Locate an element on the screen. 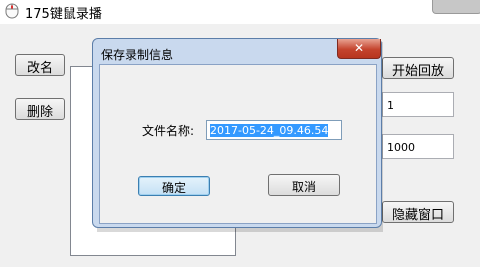 This screenshot has width=480, height=267. dialog-close-button: ✕ is located at coordinates (359, 49).